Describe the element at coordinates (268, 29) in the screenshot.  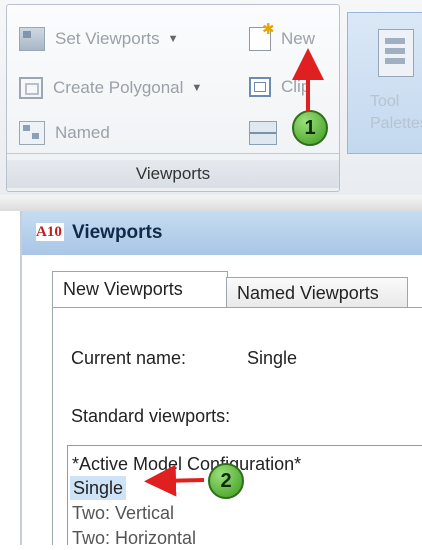
I see `star-icon: ✱` at that location.